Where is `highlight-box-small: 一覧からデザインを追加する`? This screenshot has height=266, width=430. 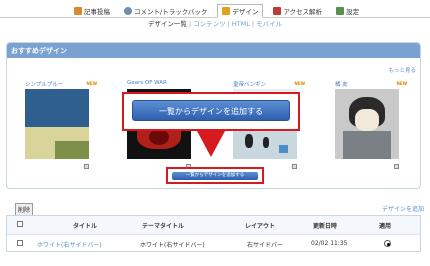 highlight-box-small: 一覧からデザインを追加する is located at coordinates (215, 175).